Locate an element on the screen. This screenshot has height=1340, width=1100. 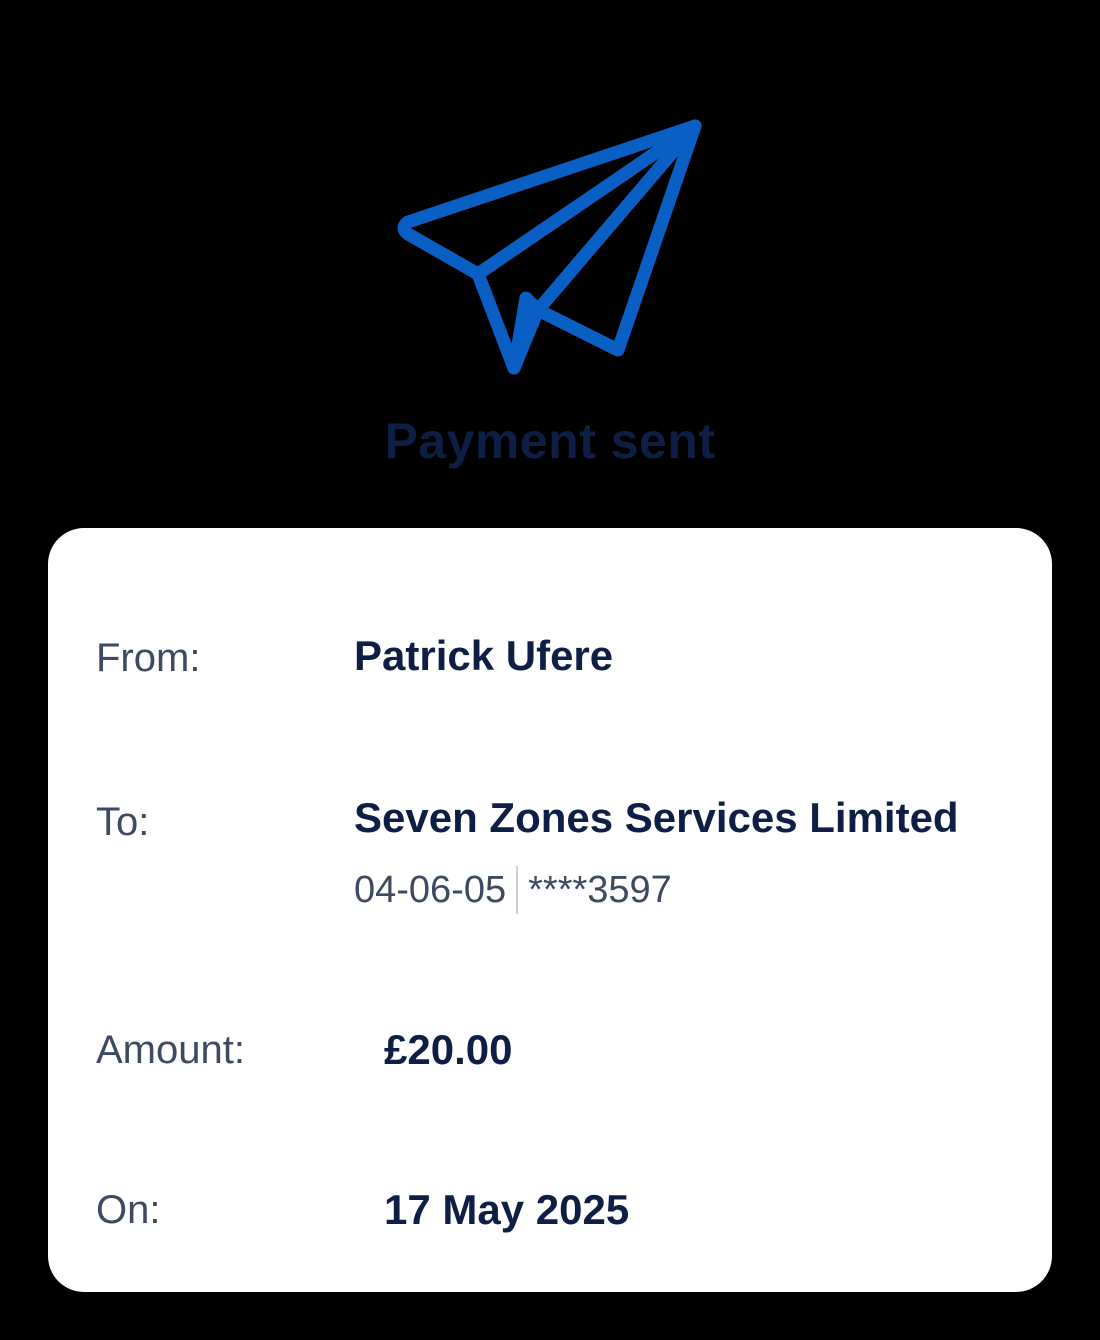
amount-label: Amount: is located at coordinates (170, 1050).